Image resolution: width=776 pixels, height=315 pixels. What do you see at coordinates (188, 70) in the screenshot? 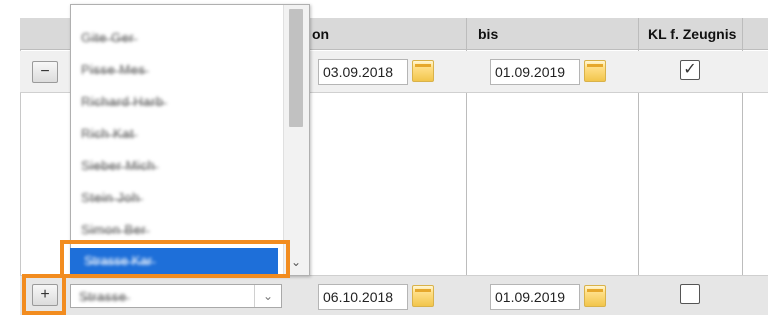
I see `list-item: Pi̶s̶s̶e̶ ̶M̶e̶s̶` at bounding box center [188, 70].